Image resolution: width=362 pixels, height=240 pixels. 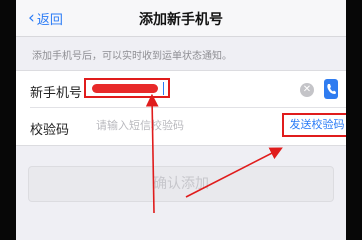 I want to click on screen-bezel-left, so click(x=8, y=120).